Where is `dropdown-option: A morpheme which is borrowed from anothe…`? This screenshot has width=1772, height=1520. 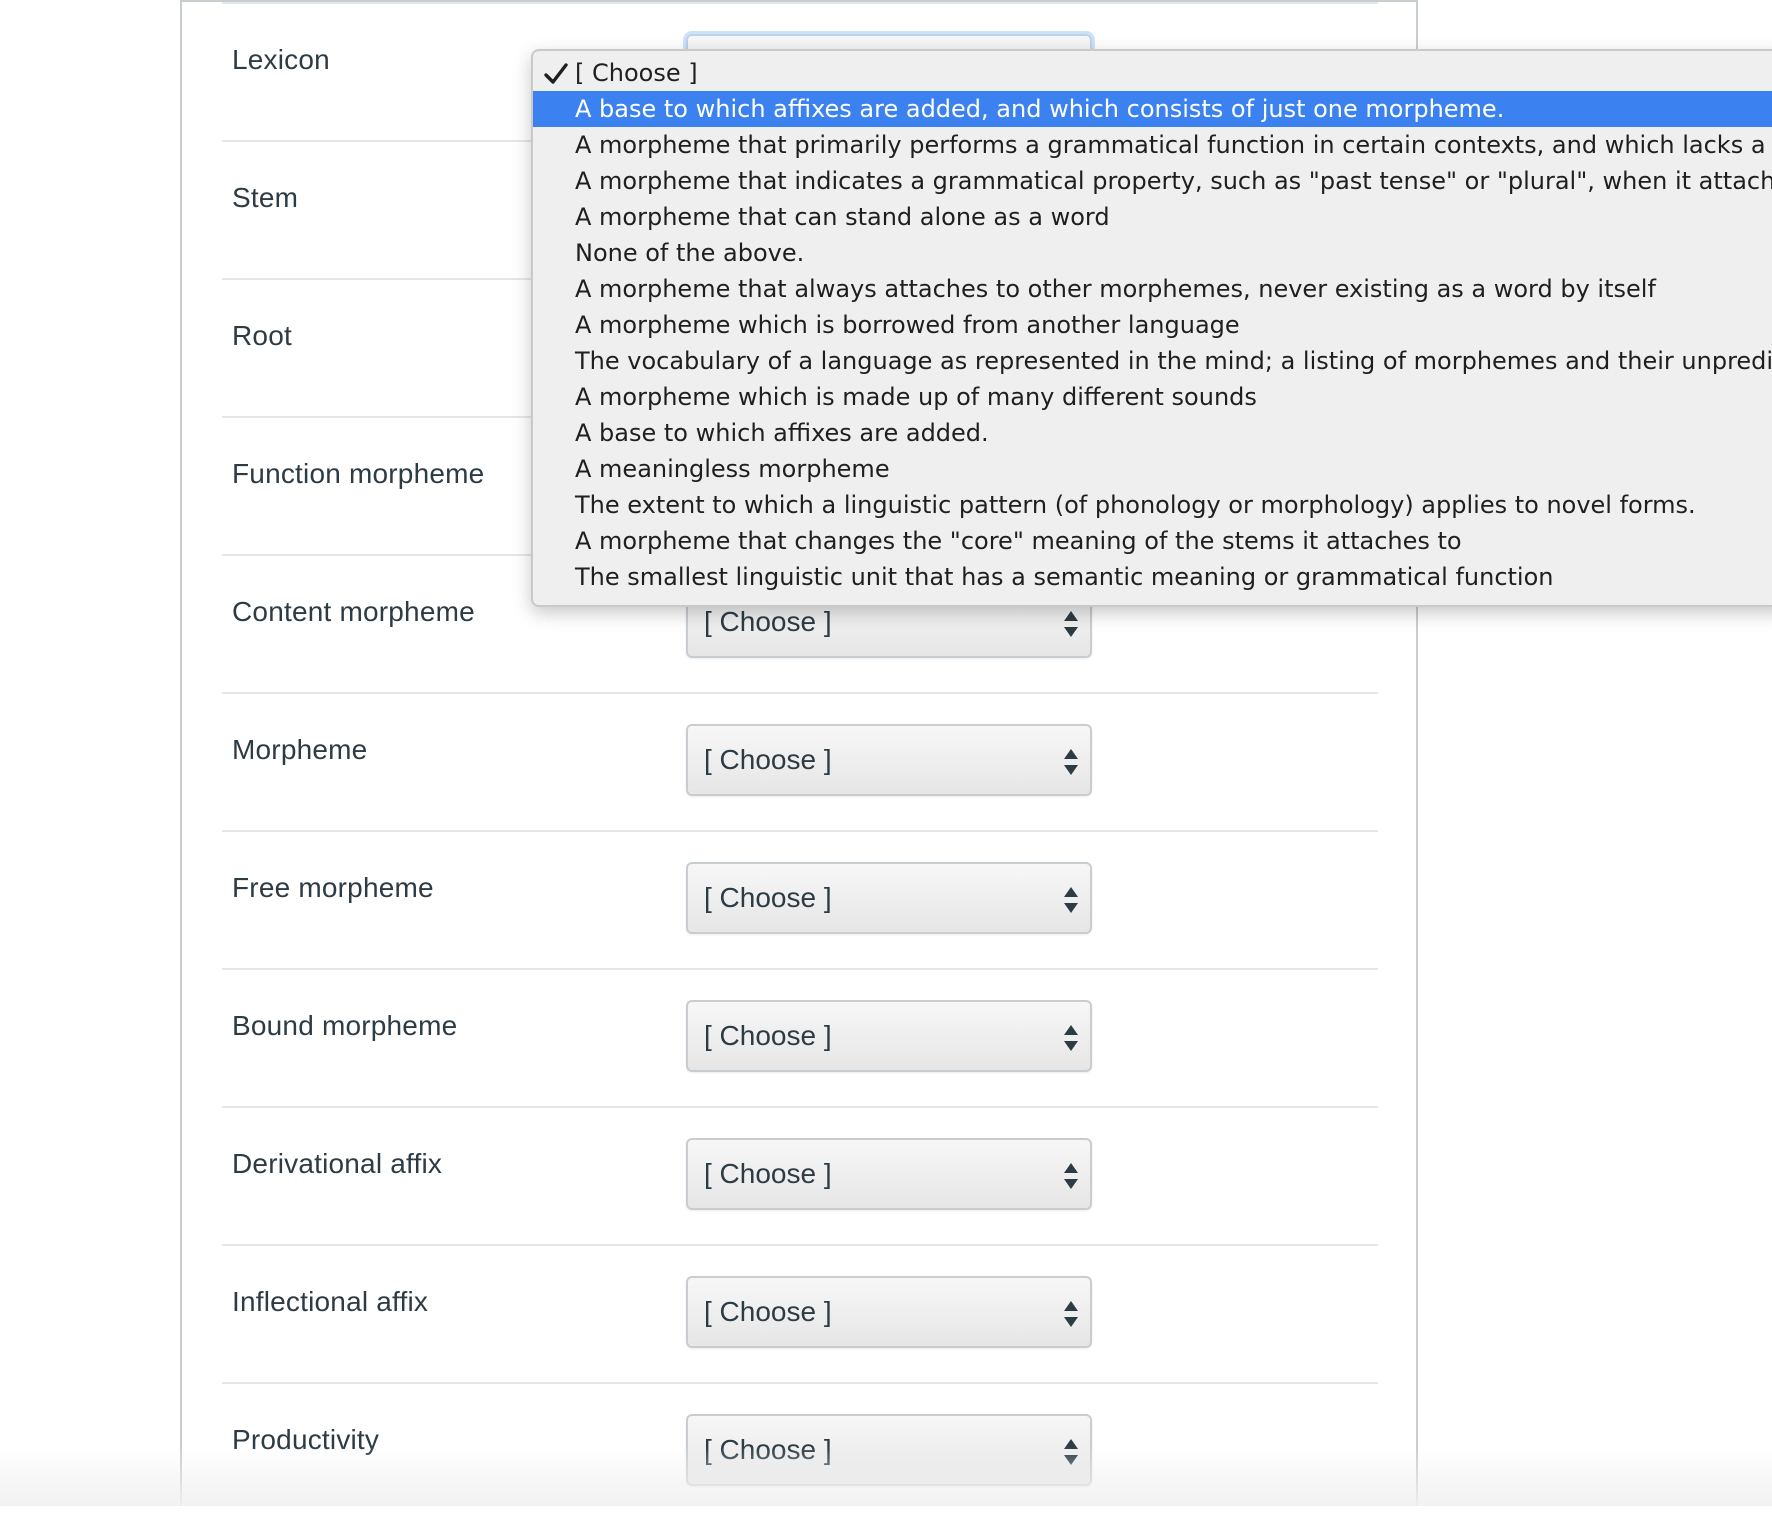
dropdown-option: A morpheme which is borrowed from anothe… is located at coordinates (1152, 325).